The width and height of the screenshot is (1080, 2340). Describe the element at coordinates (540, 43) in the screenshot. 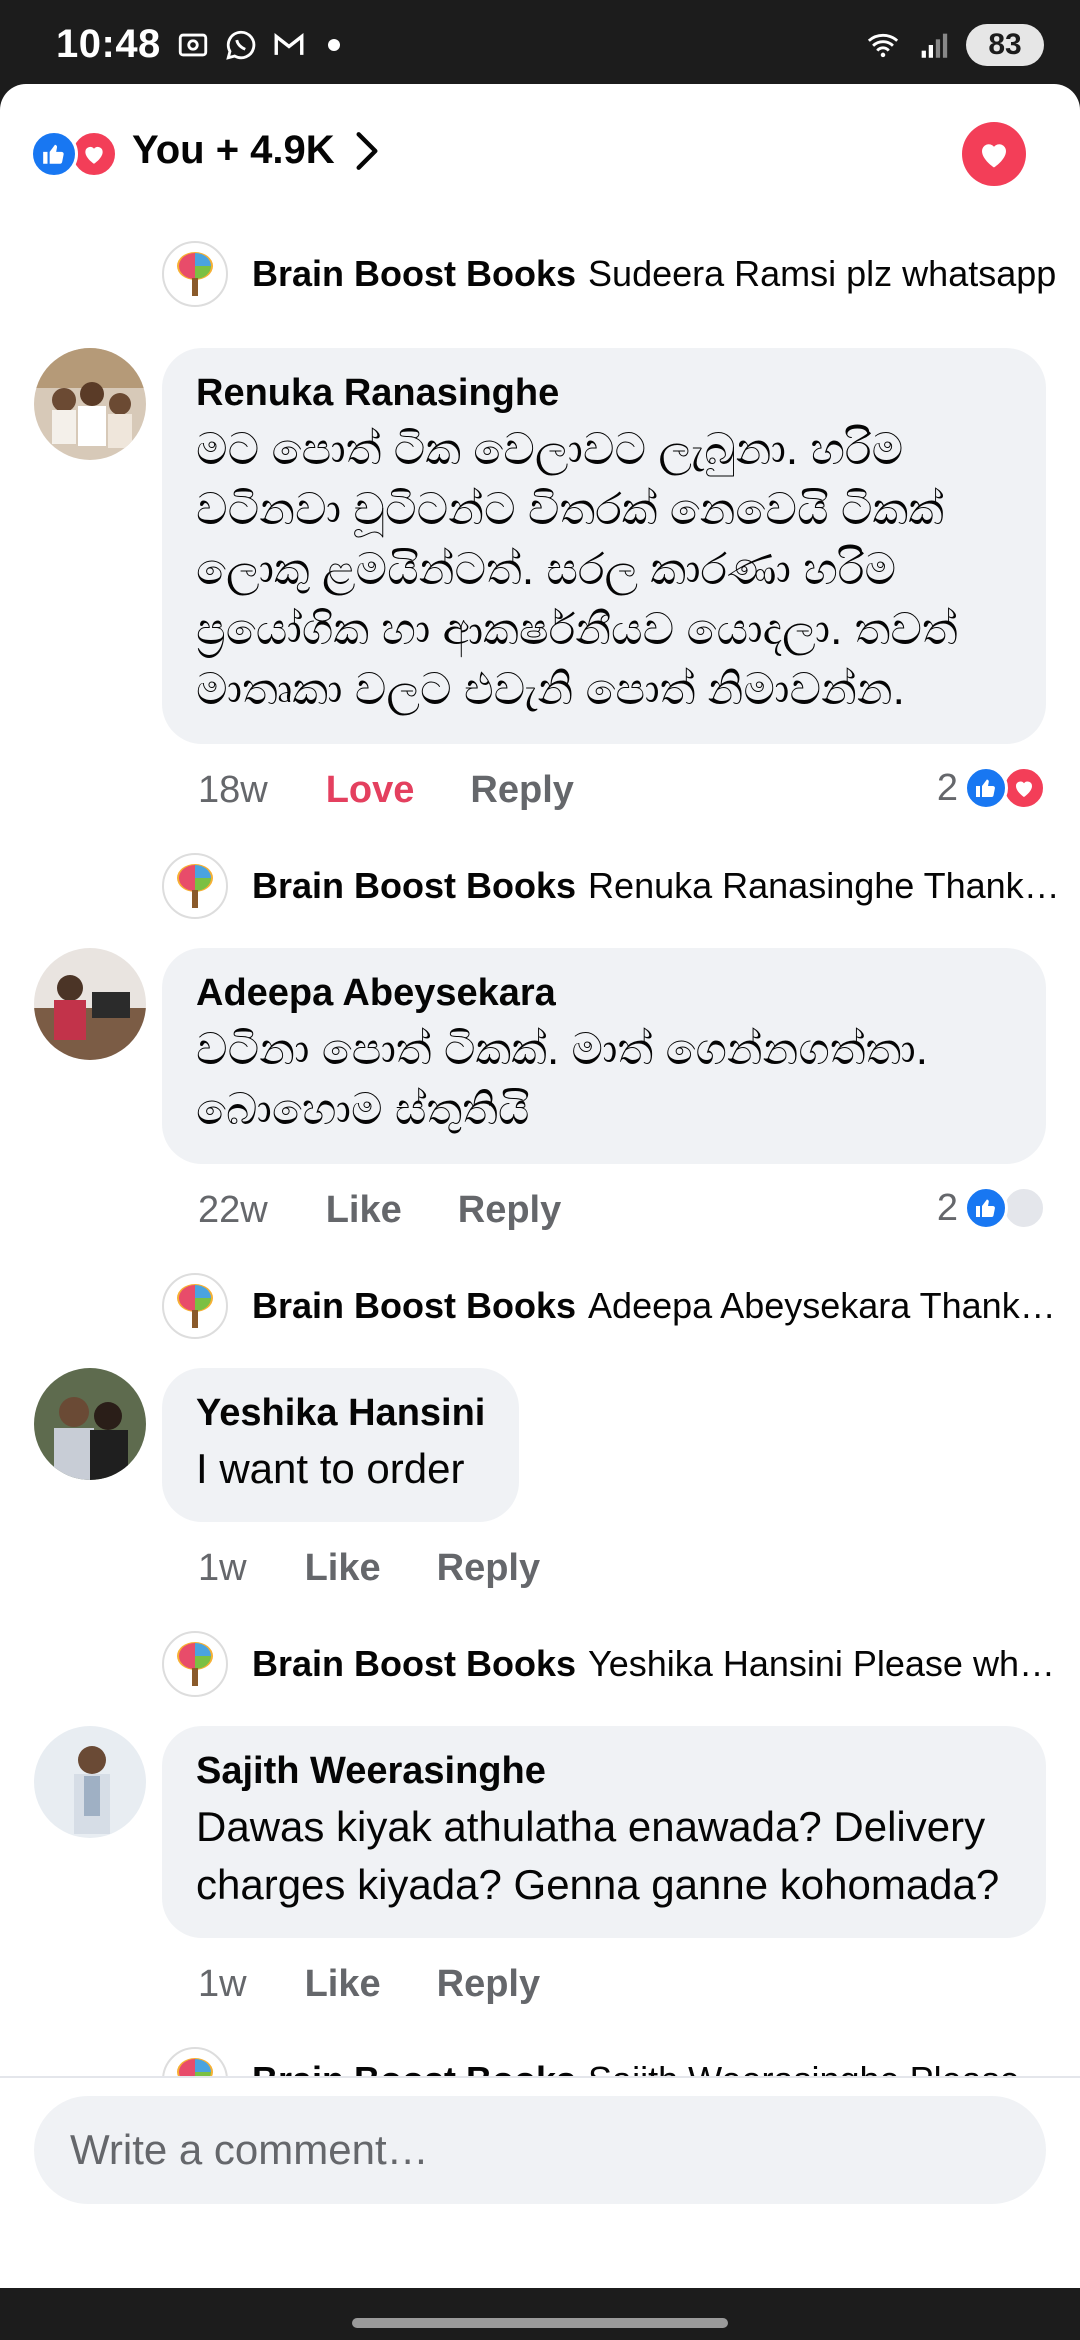

I see `status-bar: 10:48 83` at that location.